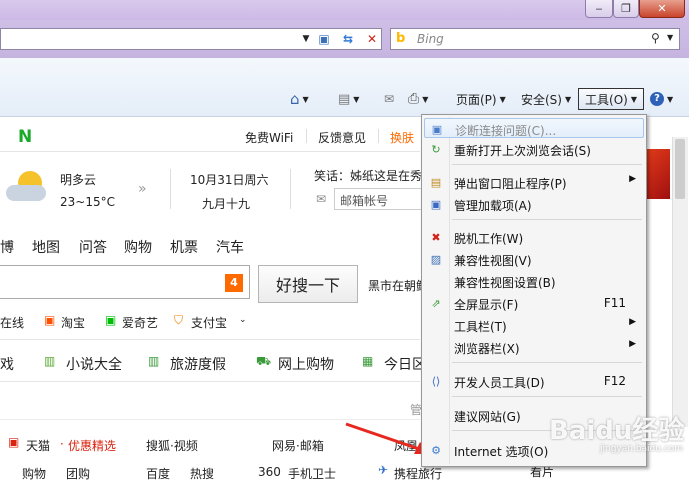  Describe the element at coordinates (658, 174) in the screenshot. I see `ad-banner` at that location.